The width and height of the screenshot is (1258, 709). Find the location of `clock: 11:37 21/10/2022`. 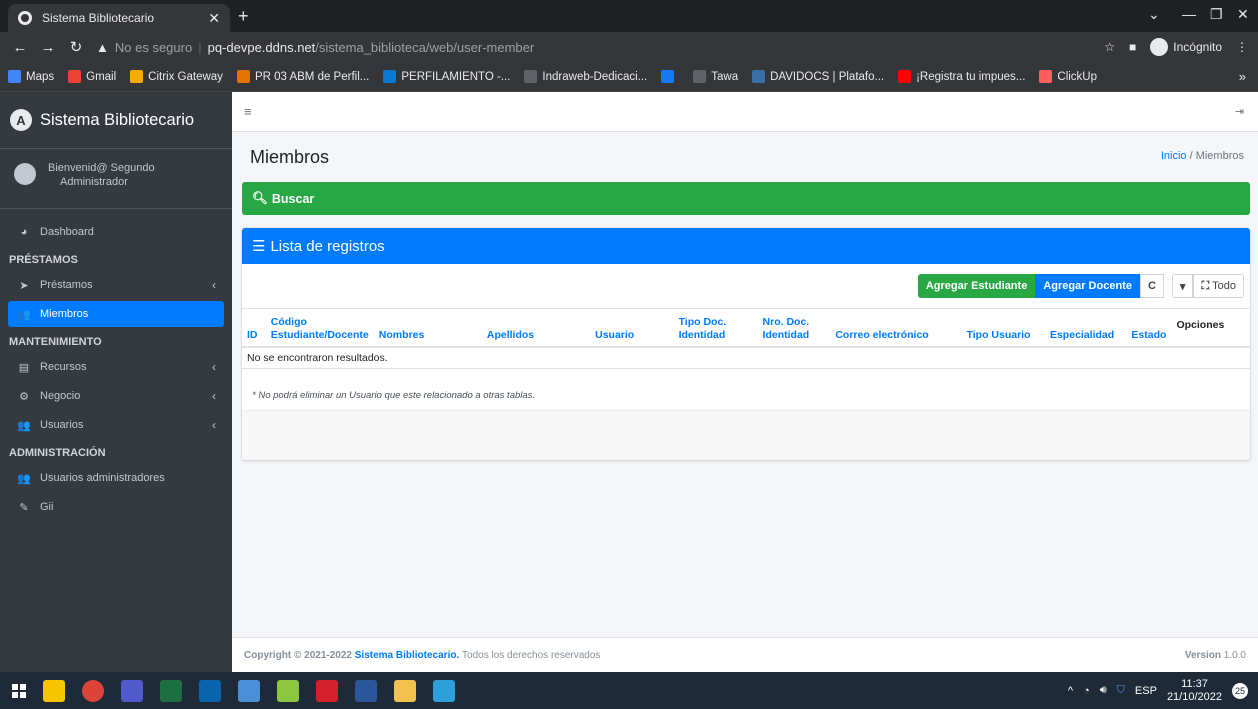

clock: 11:37 21/10/2022 is located at coordinates (1194, 691).